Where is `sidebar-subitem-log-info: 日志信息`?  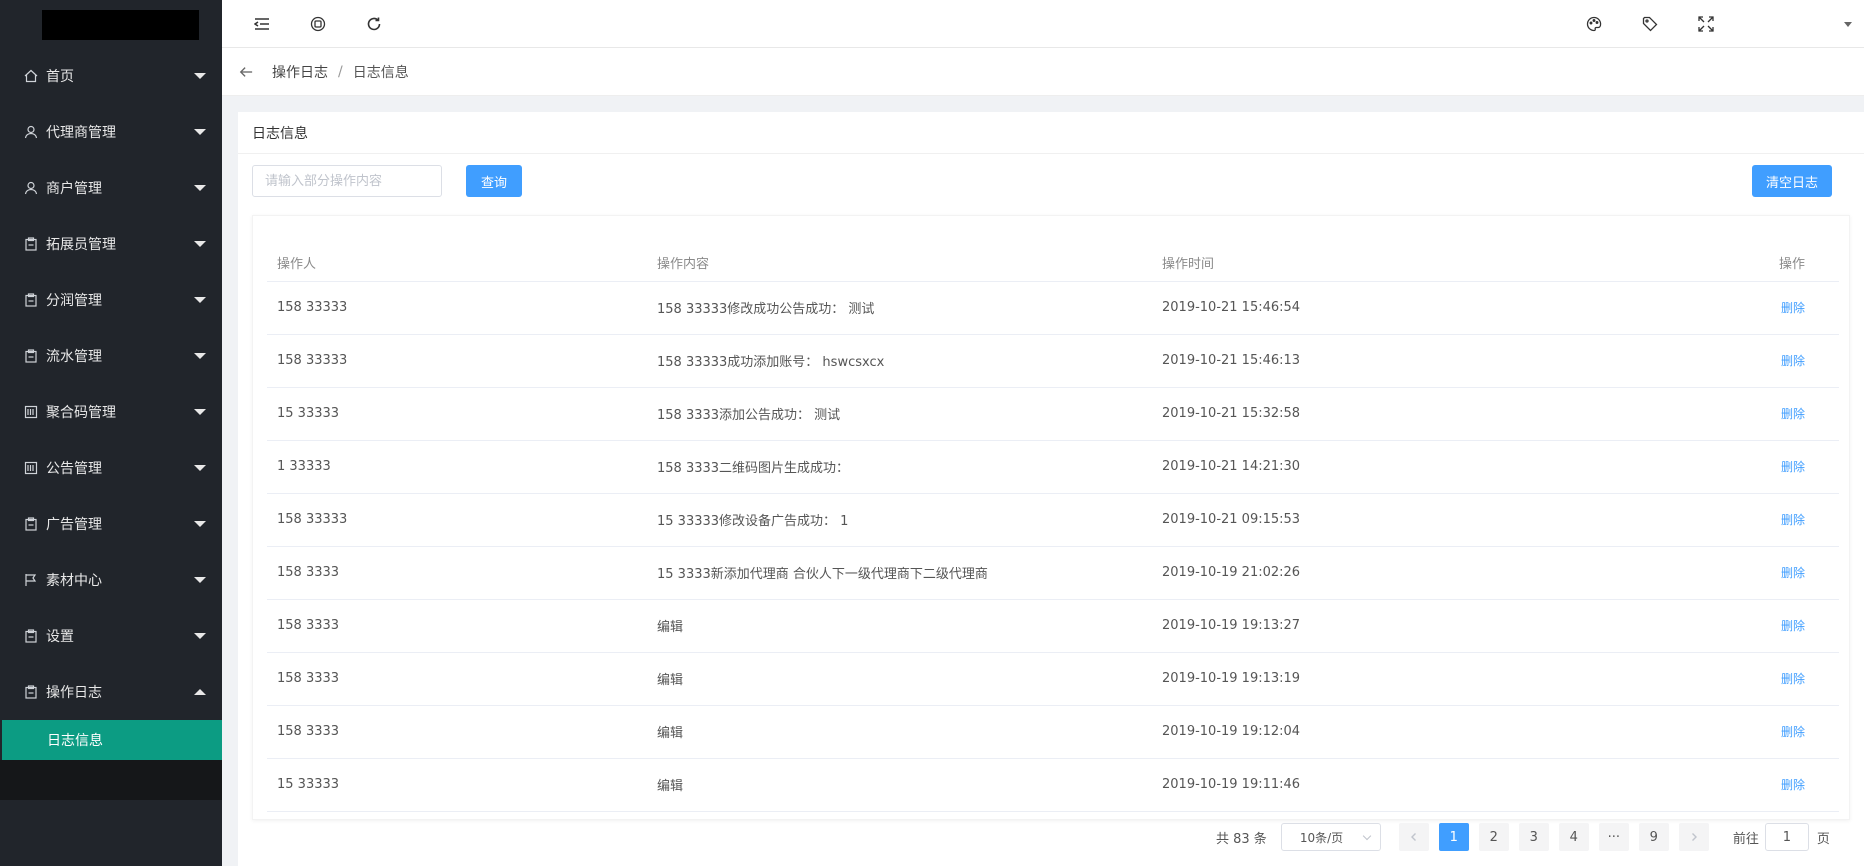
sidebar-subitem-log-info: 日志信息 is located at coordinates (112, 740).